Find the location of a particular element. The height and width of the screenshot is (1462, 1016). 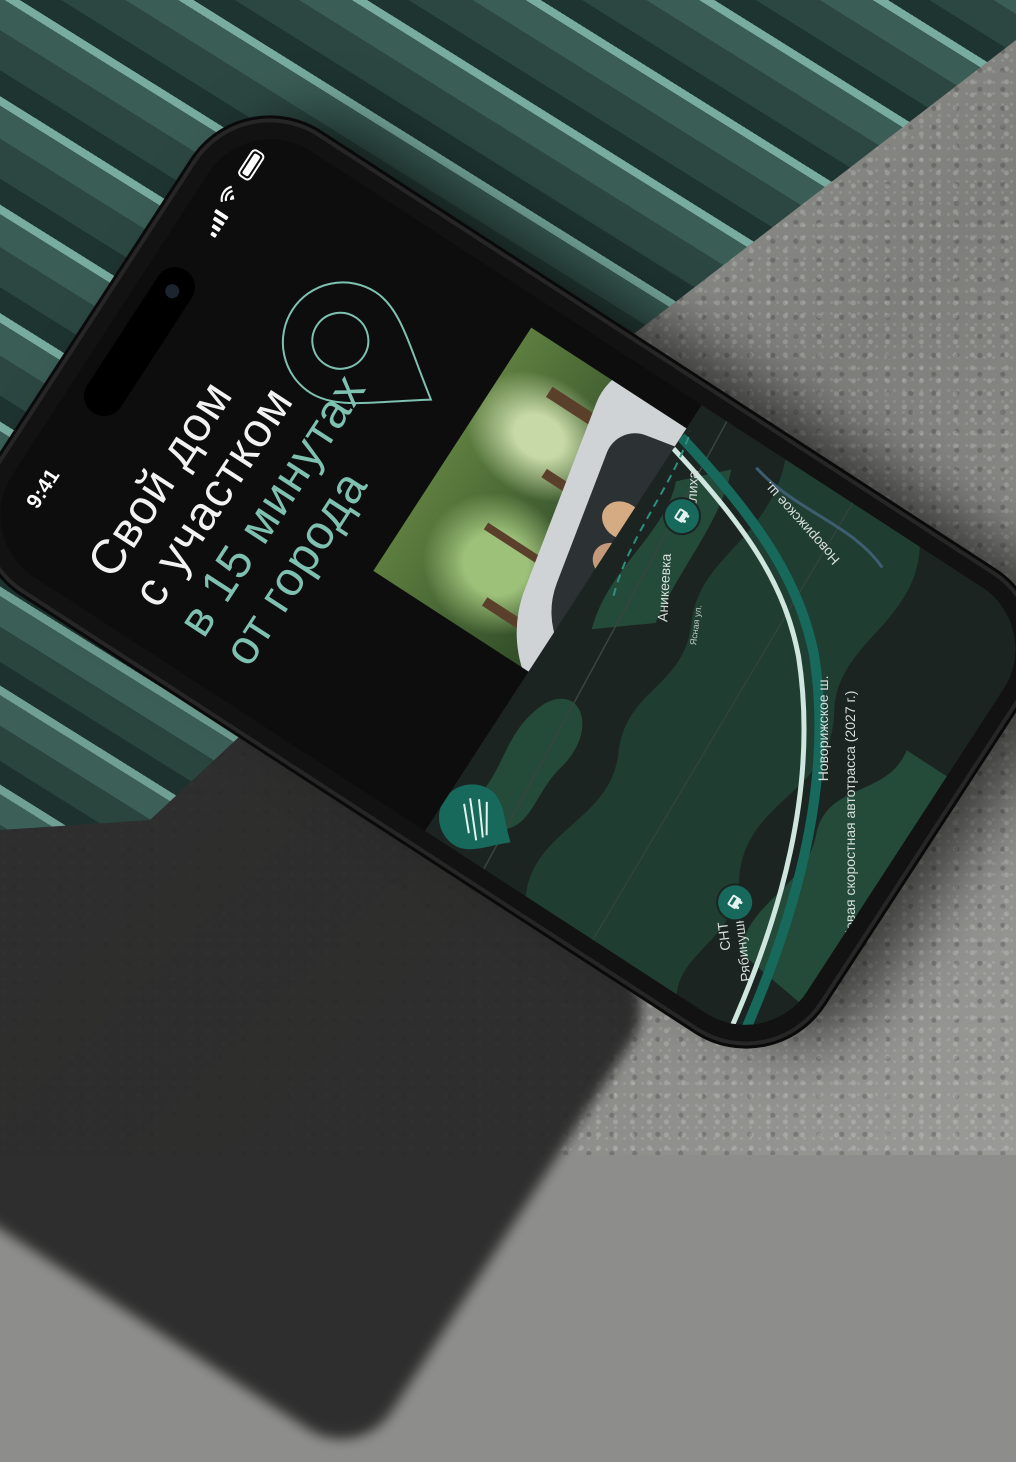

status-time: 9:41 is located at coordinates (43, 488).